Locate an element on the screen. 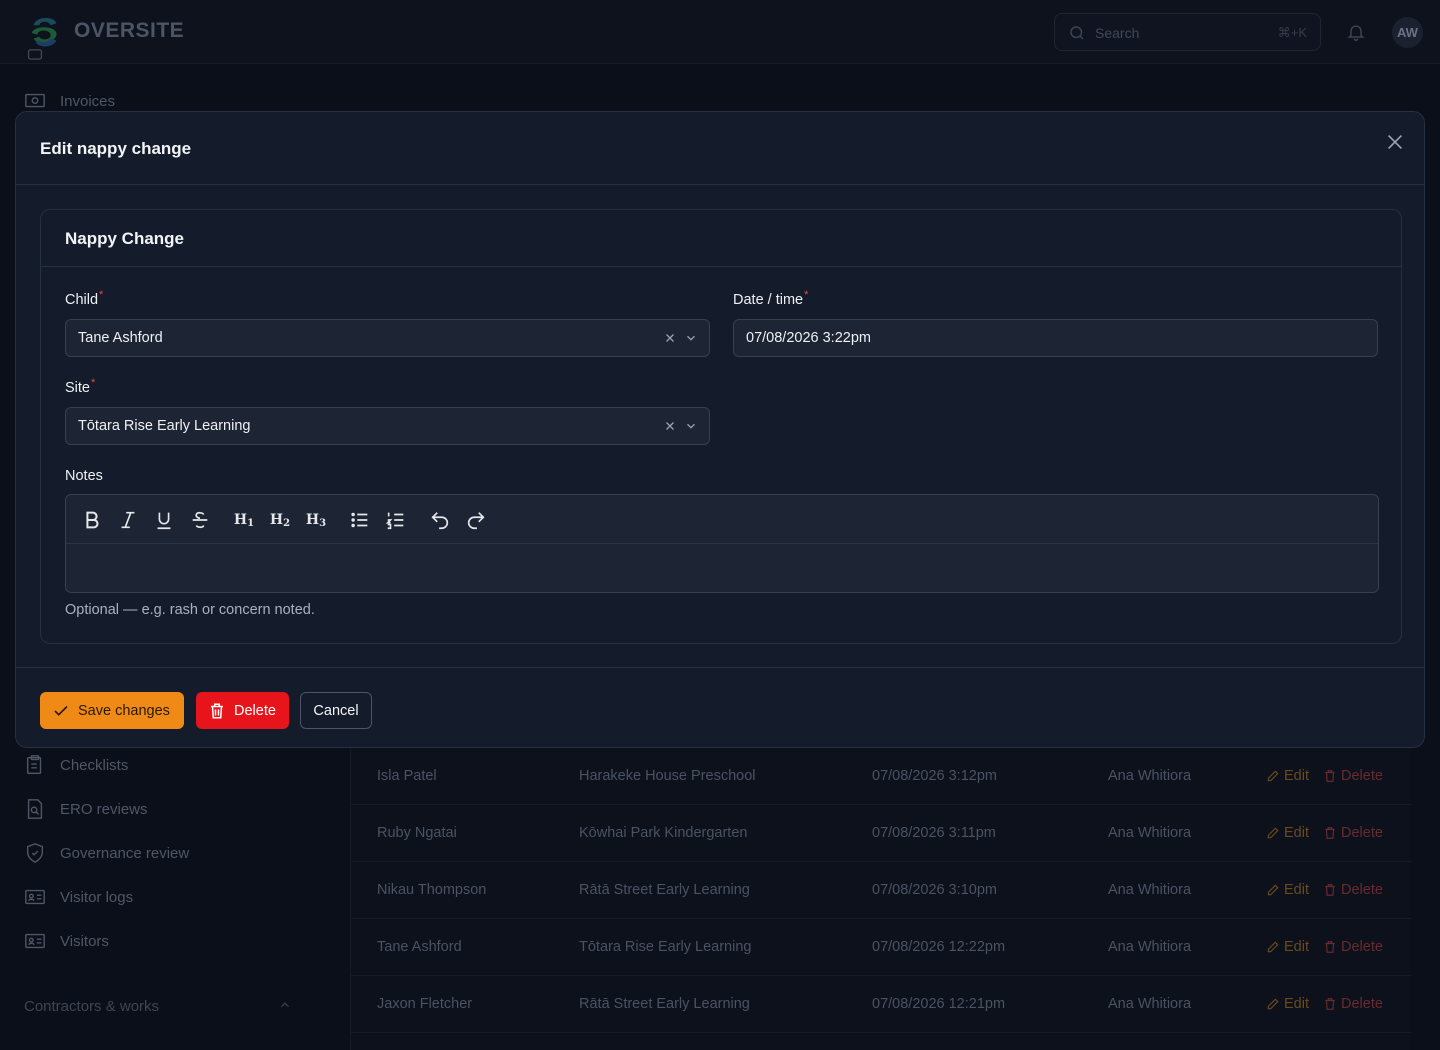  top-header: OVERSITE Search ⌘+K AW is located at coordinates (720, 32).